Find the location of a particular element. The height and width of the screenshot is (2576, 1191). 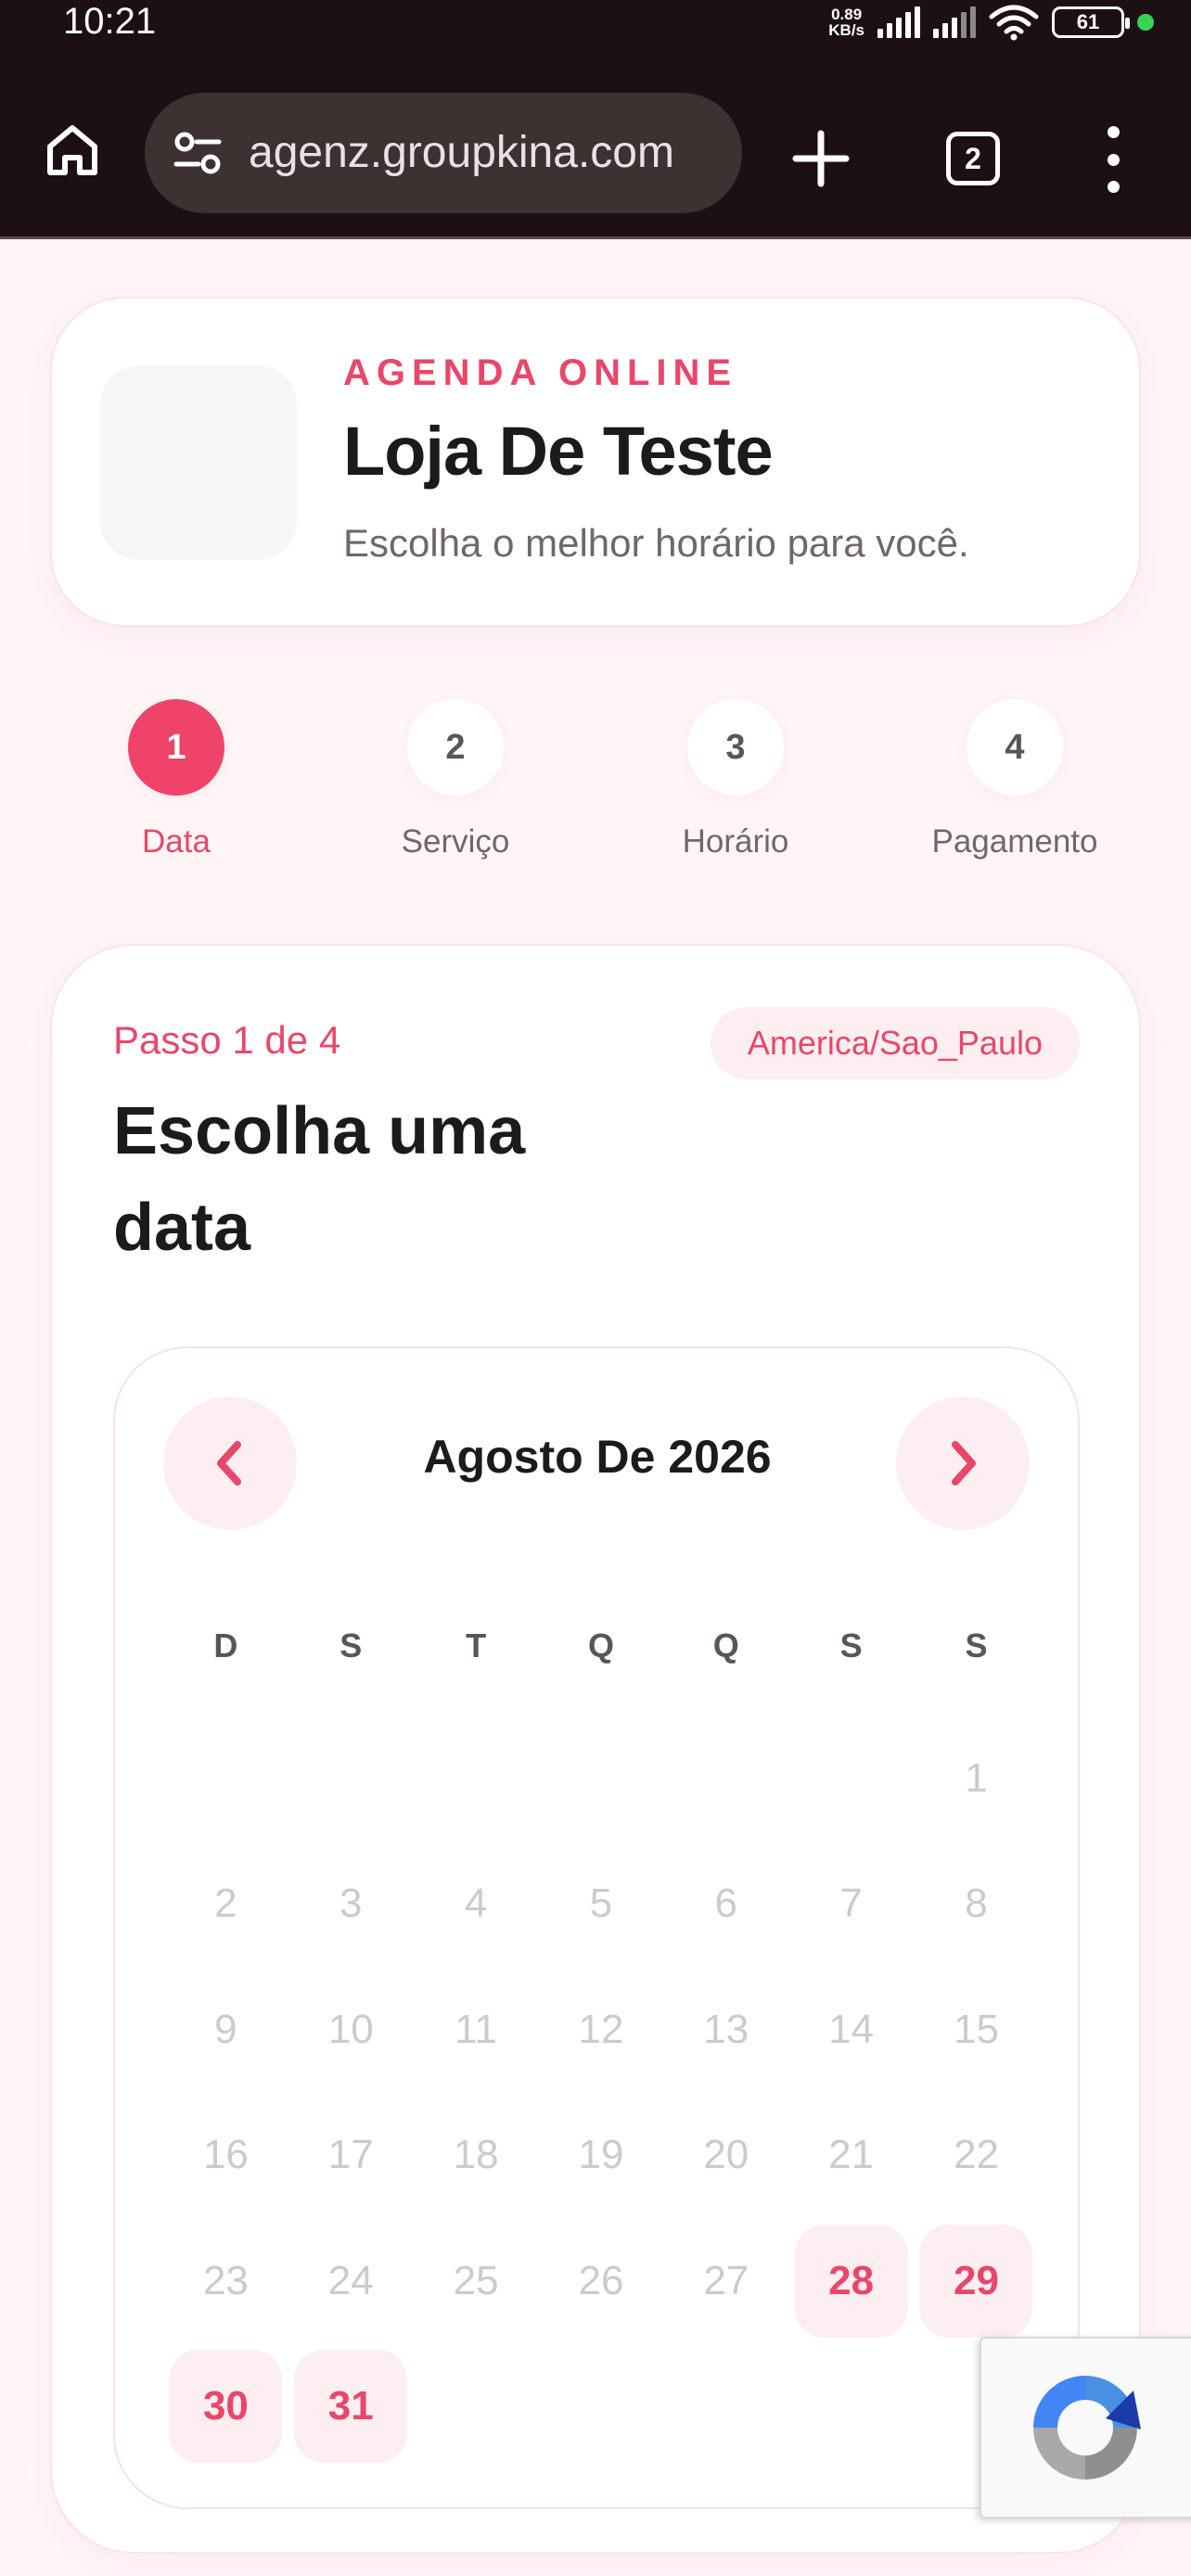

step-number: 4 is located at coordinates (1015, 747).